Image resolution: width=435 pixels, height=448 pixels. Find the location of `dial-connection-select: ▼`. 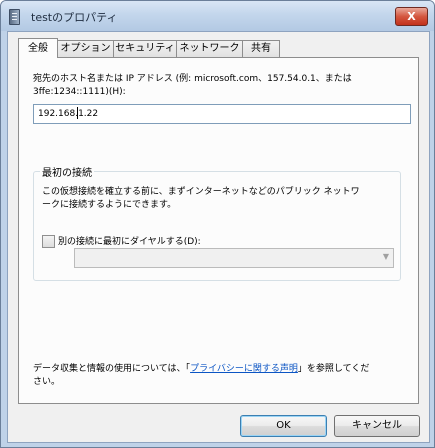

dial-connection-select: ▼ is located at coordinates (234, 258).